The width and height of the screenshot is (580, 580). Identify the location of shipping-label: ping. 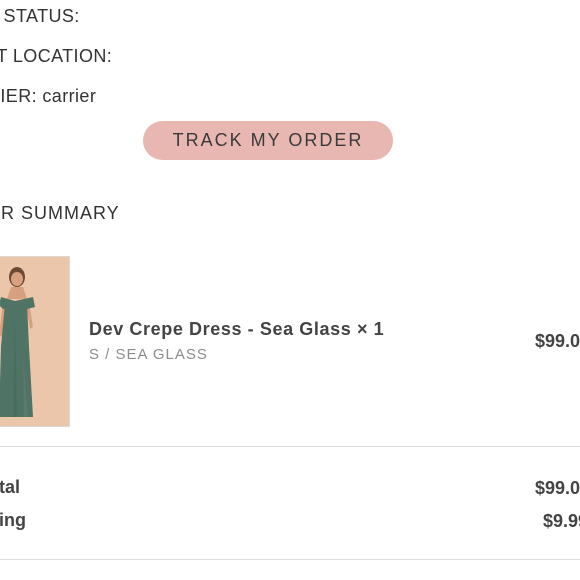
(13, 520).